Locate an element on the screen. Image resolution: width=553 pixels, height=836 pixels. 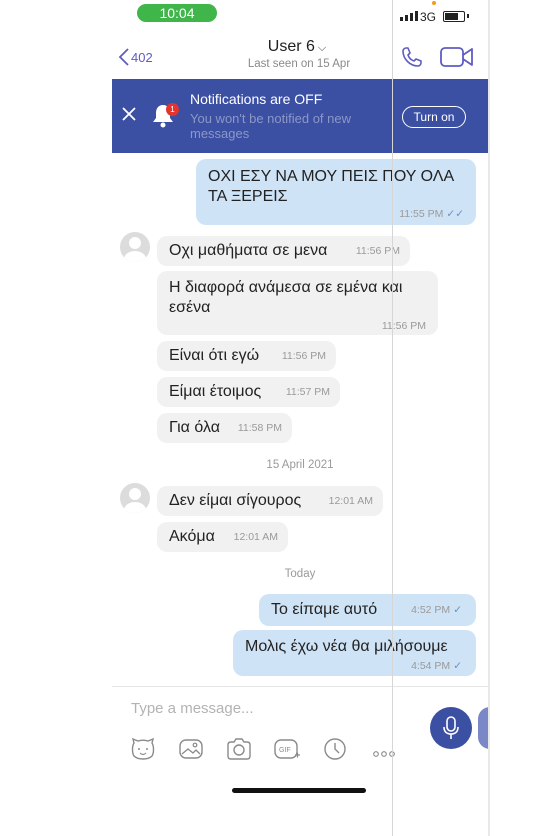
microphone-icon is located at coordinates (451, 727).